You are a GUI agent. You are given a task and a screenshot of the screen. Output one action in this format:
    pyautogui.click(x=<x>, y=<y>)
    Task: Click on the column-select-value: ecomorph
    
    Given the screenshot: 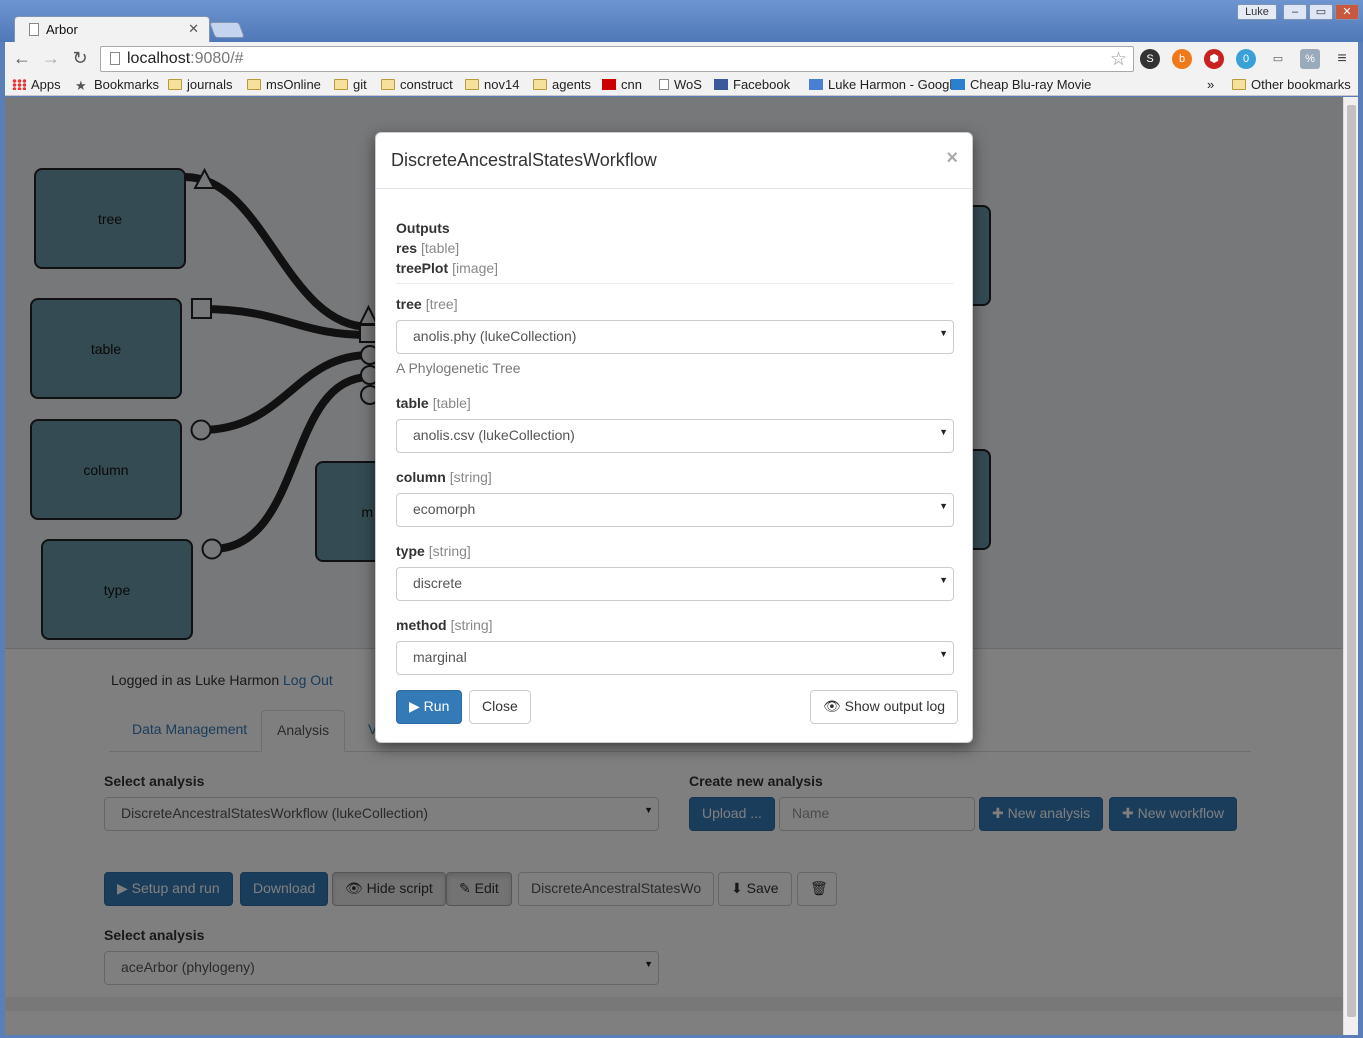 What is the action you would take?
    pyautogui.click(x=444, y=509)
    